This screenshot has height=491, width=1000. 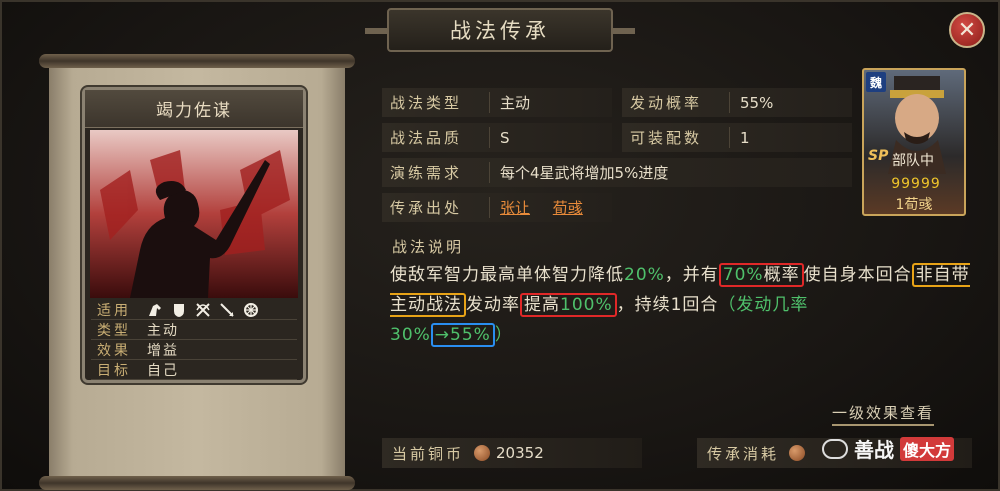 I want to click on general-portrait: 魏 SP 部队中 99999 1荀彧, so click(x=914, y=142).